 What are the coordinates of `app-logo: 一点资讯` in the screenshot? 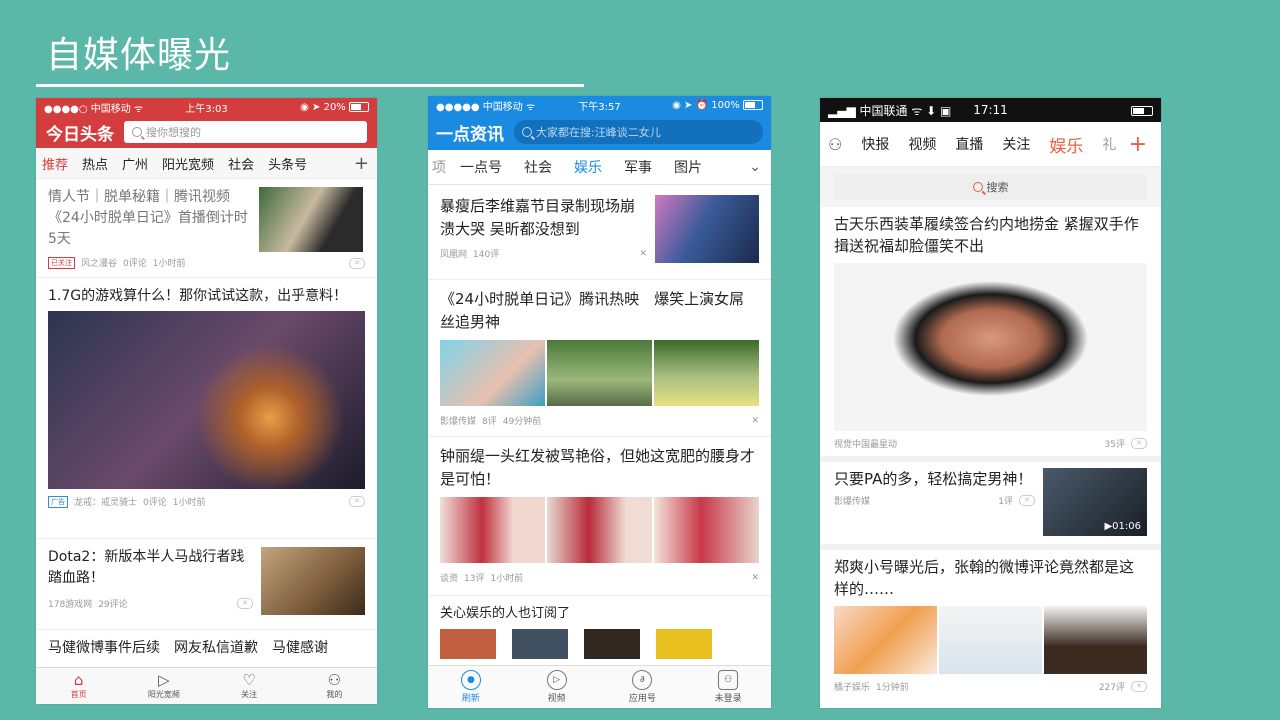 It's located at (470, 134).